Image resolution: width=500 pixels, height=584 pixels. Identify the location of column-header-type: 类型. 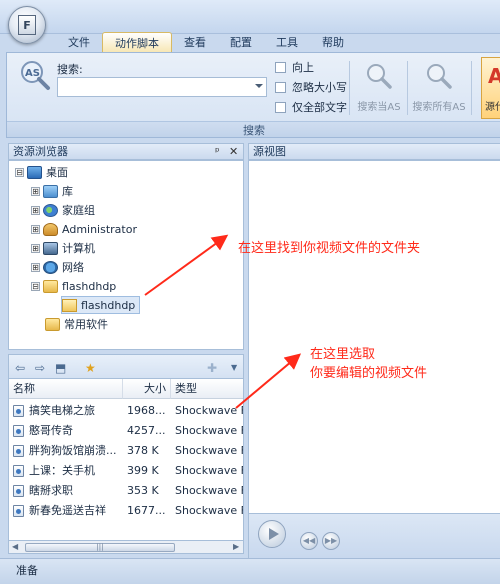
(207, 389).